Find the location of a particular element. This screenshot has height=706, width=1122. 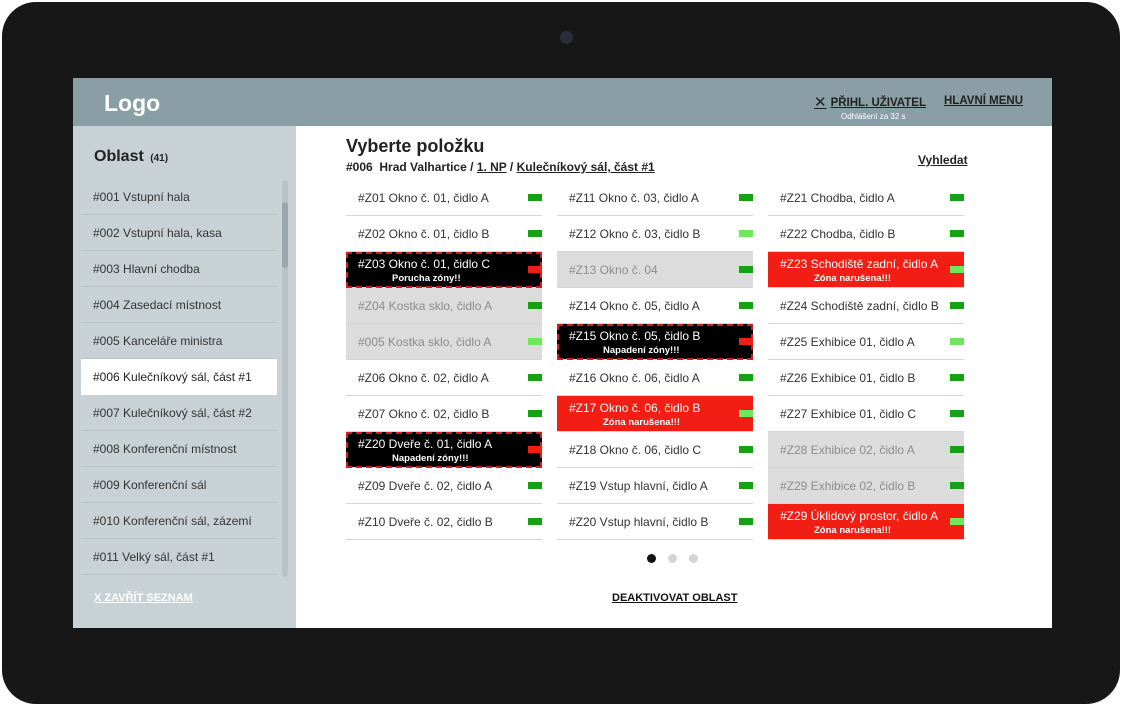

zone-tile: #Z04 Kostka sklo, čidlo A is located at coordinates (444, 306).